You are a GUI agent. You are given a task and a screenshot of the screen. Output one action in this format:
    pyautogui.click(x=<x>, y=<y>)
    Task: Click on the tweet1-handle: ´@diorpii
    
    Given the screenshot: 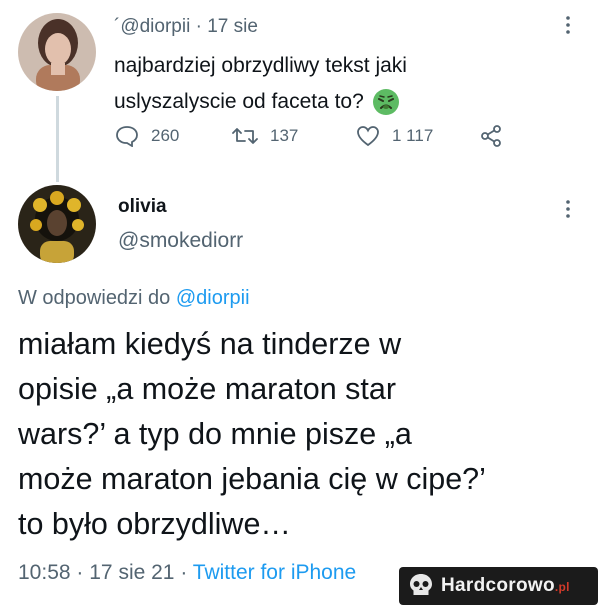 What is the action you would take?
    pyautogui.click(x=152, y=26)
    